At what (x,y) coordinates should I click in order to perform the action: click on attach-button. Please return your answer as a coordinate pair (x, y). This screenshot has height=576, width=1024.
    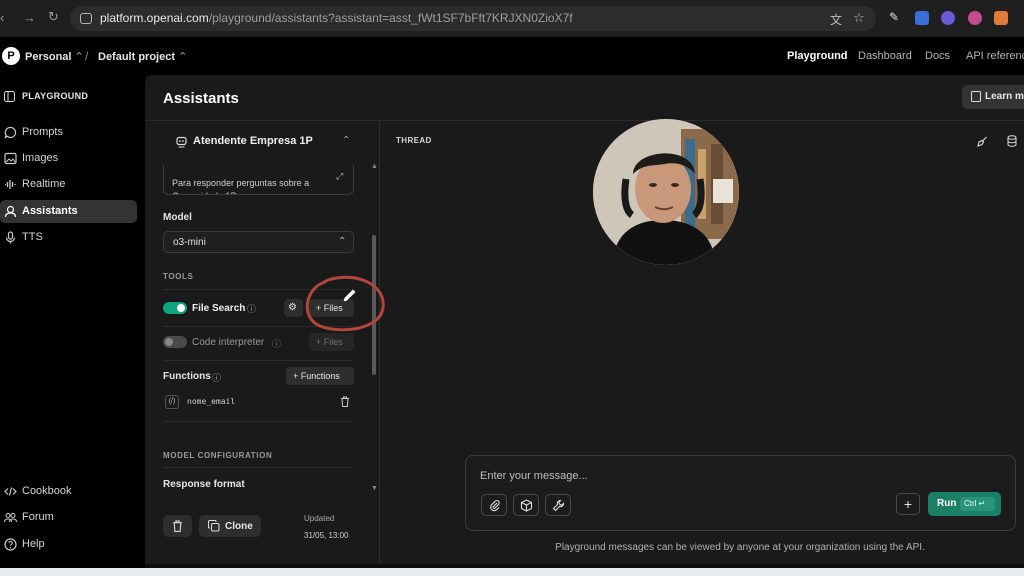
    Looking at the image, I should click on (494, 505).